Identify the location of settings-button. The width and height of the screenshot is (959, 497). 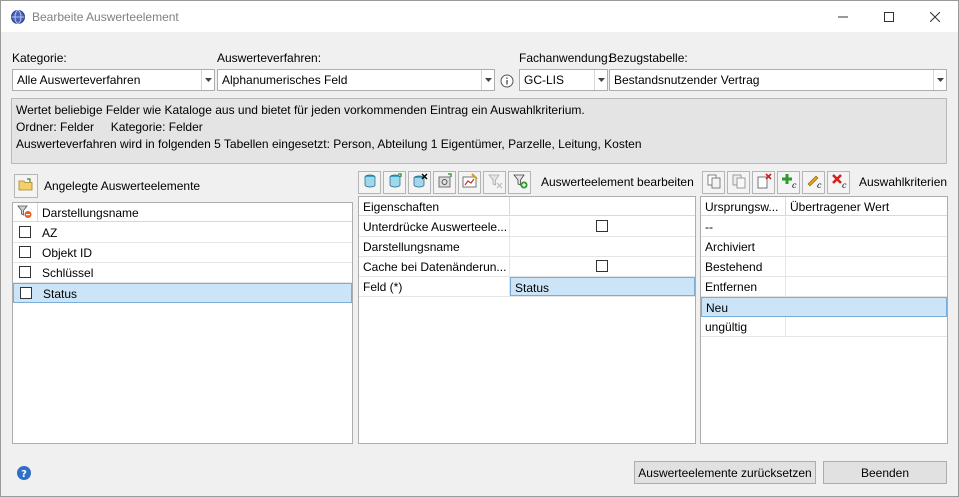
(444, 182).